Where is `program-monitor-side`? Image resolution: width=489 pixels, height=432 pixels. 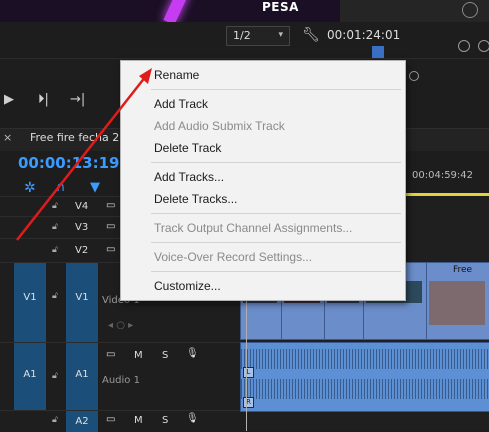
program-monitor-side is located at coordinates (414, 11).